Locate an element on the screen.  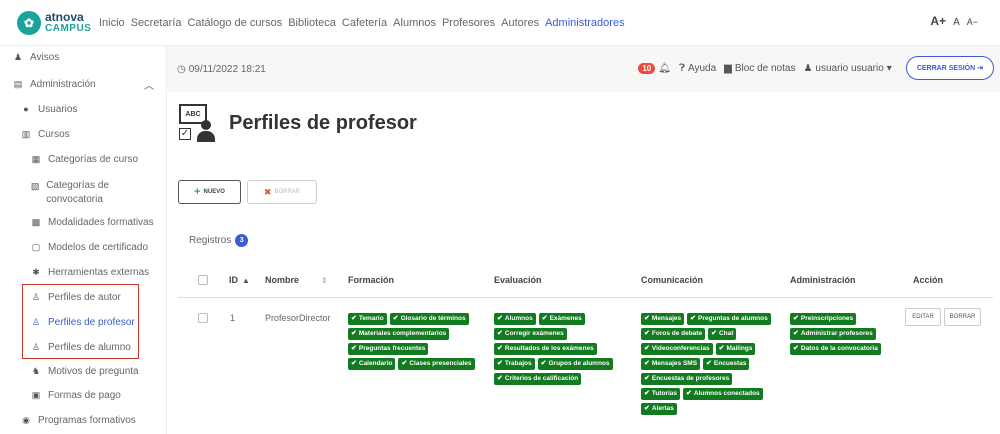
logout-button: CERRAR SESIÓN ⇥ is located at coordinates (949, 68).